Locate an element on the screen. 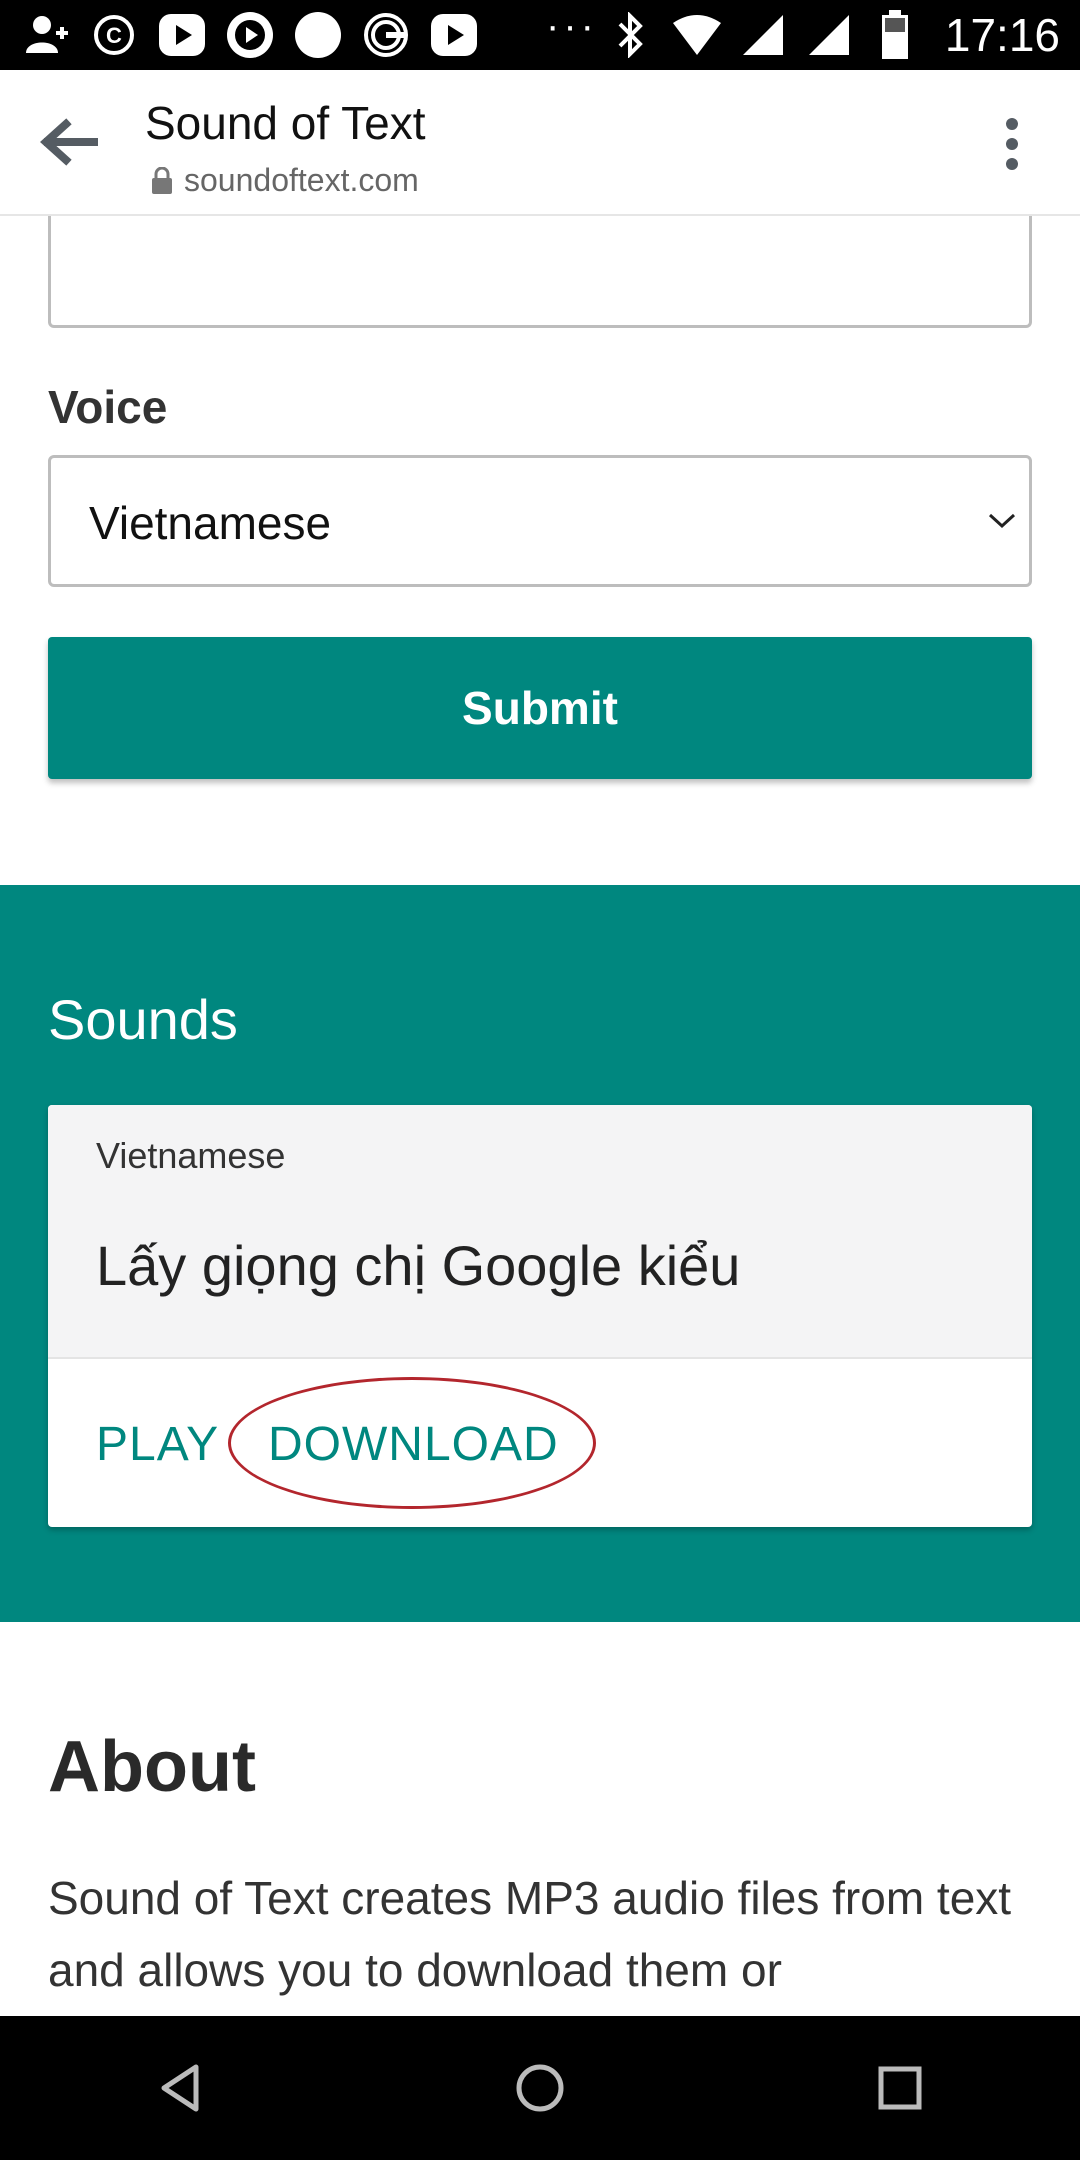 The height and width of the screenshot is (2160, 1080). battery-icon is located at coordinates (895, 35).